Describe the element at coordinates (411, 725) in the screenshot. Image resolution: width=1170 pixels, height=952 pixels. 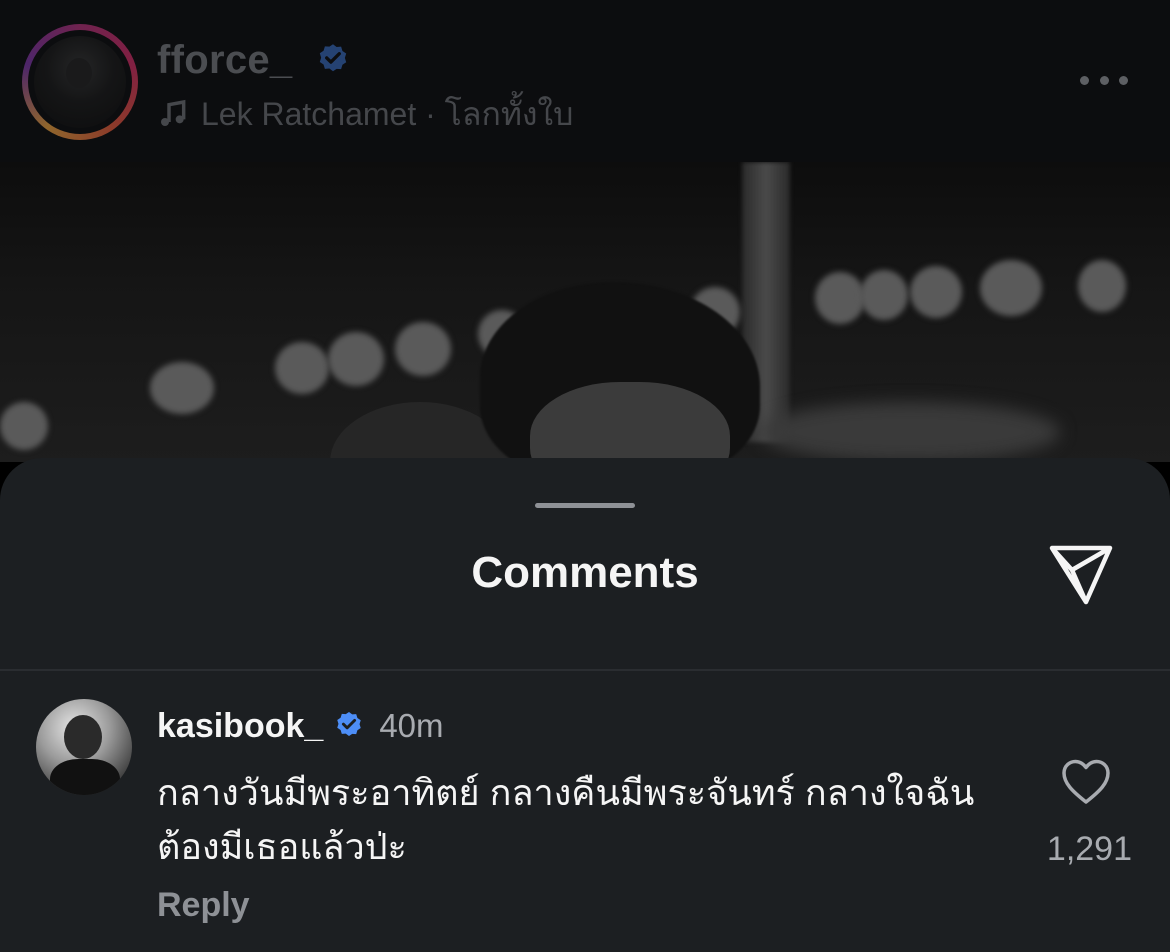
I see `comment-timestamp: 40m` at that location.